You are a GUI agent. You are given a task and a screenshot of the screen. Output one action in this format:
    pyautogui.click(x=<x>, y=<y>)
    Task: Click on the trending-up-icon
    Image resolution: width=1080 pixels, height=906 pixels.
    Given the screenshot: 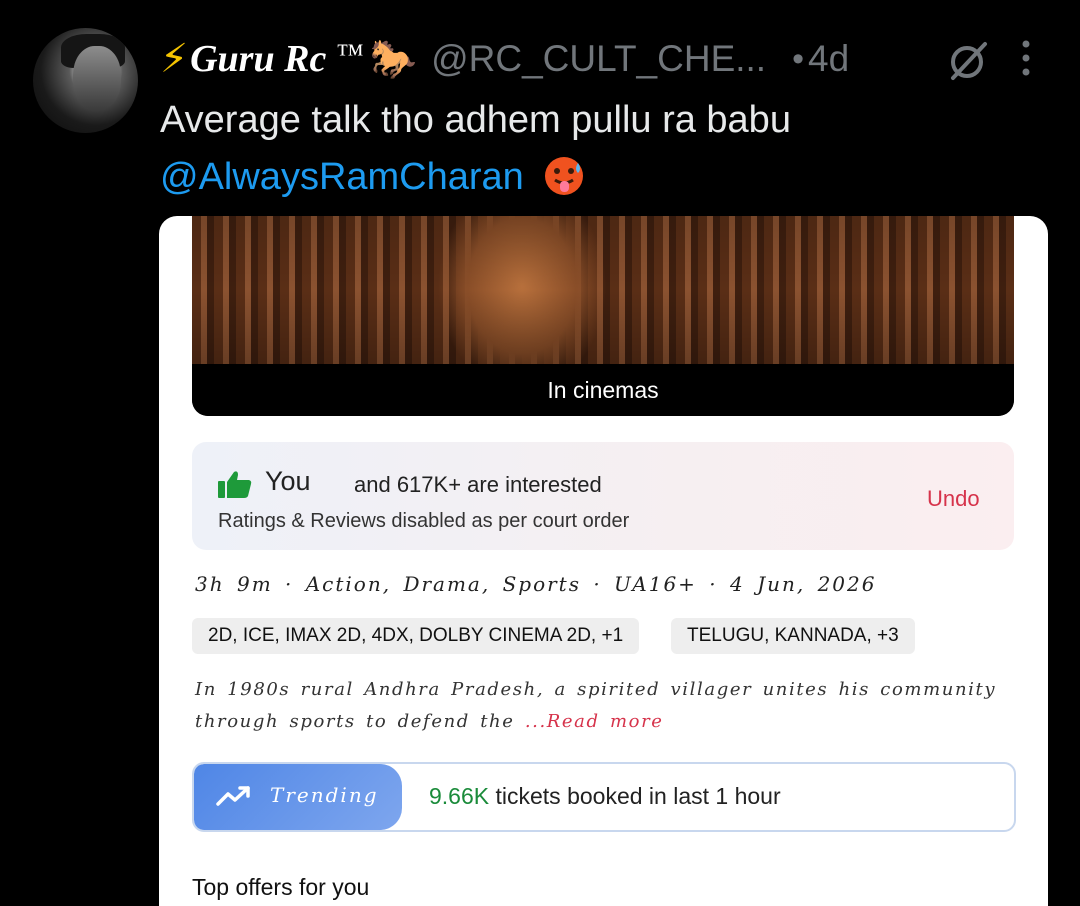 What is the action you would take?
    pyautogui.click(x=233, y=796)
    